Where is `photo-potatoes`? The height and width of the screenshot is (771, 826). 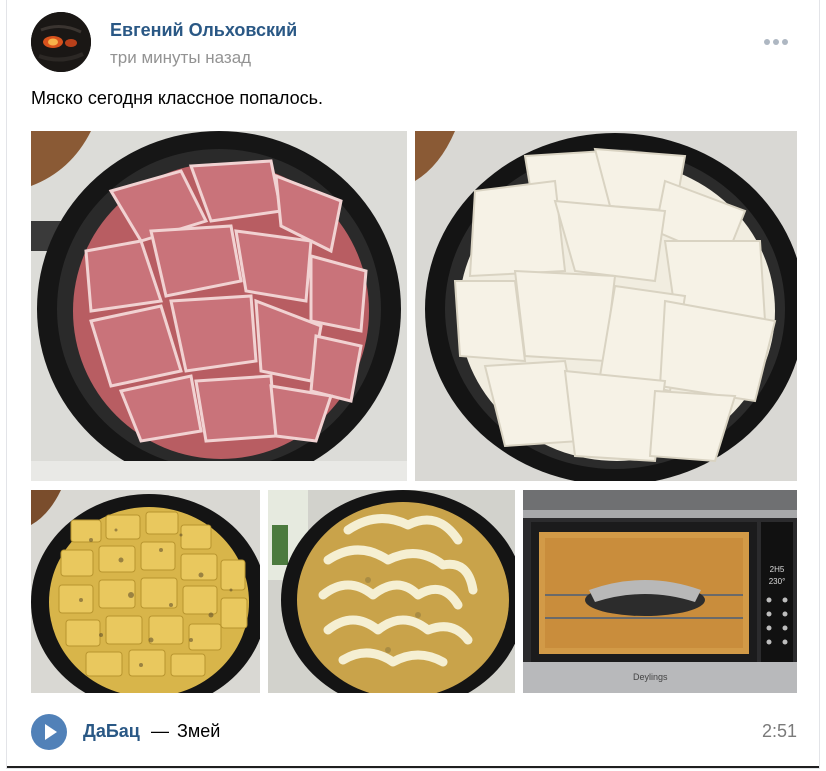 photo-potatoes is located at coordinates (145, 591).